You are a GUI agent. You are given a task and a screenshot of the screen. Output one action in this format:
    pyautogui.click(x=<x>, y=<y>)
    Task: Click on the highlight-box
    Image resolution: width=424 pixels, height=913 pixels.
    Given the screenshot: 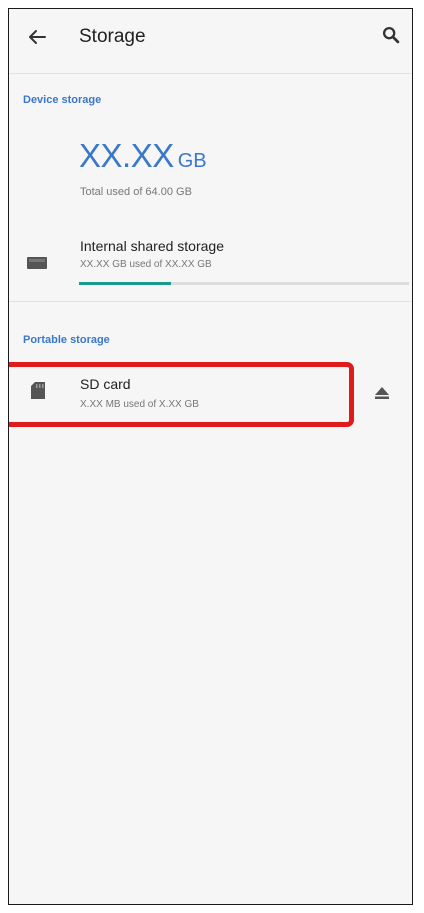 What is the action you would take?
    pyautogui.click(x=181, y=394)
    